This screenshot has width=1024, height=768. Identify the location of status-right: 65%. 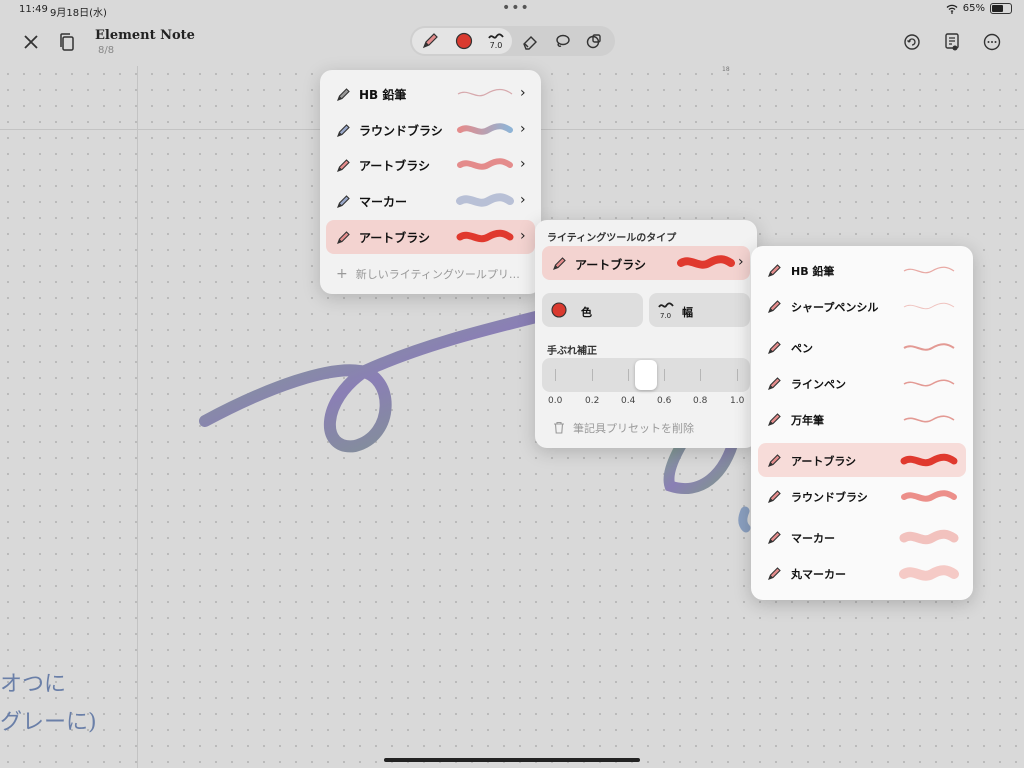
(979, 8).